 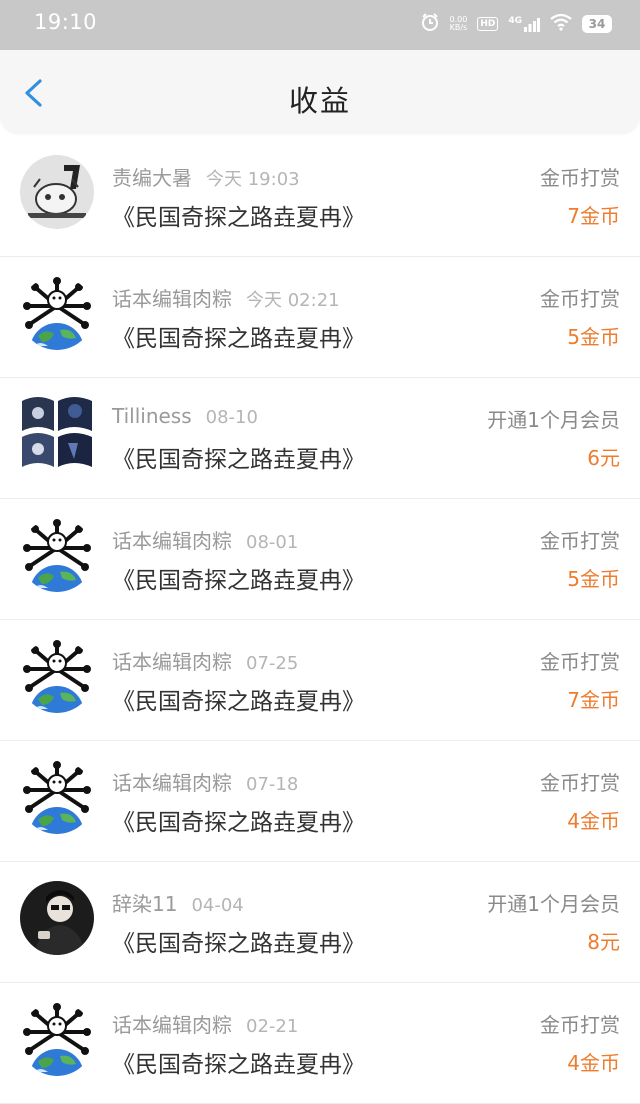 I want to click on page-title: 收益, so click(x=319, y=101).